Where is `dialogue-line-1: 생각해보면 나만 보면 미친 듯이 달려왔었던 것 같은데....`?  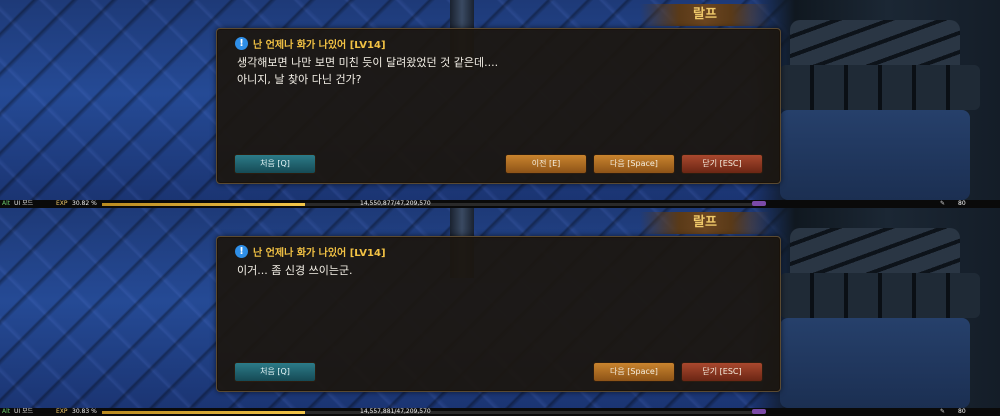 dialogue-line-1: 생각해보면 나만 보면 미친 듯이 달려왔었던 것 같은데.... is located at coordinates (368, 62).